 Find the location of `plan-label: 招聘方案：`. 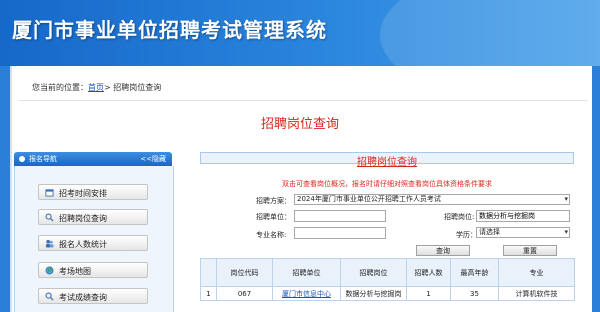

plan-label: 招聘方案： is located at coordinates (273, 201).